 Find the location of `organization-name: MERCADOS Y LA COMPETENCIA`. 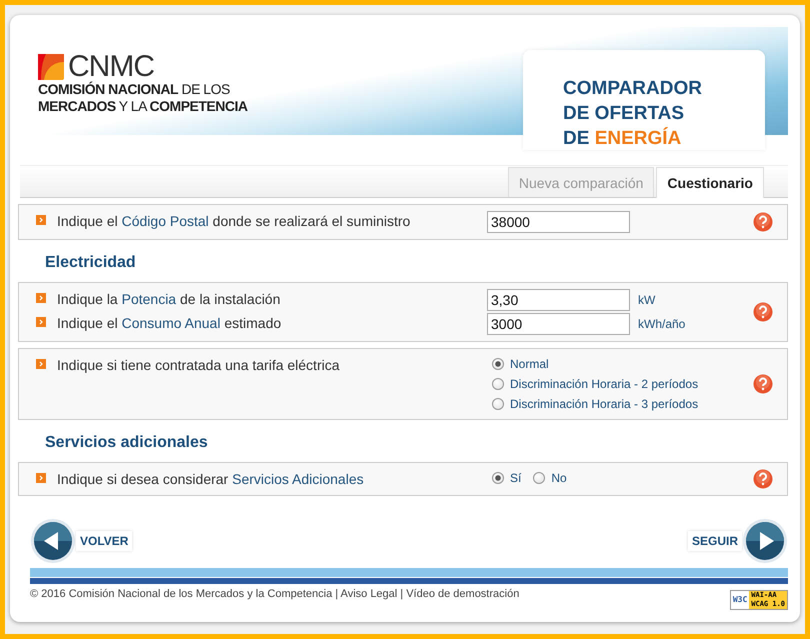

organization-name: MERCADOS Y LA COMPETENCIA is located at coordinates (143, 106).